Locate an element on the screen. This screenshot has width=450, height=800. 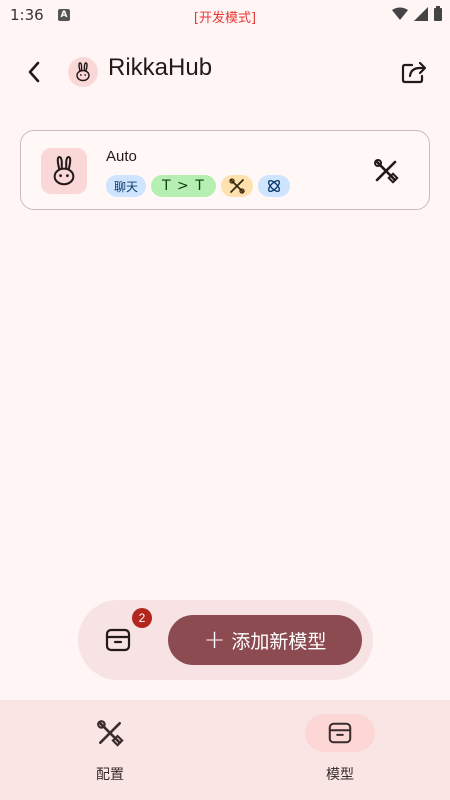
back-button is located at coordinates (34, 72).